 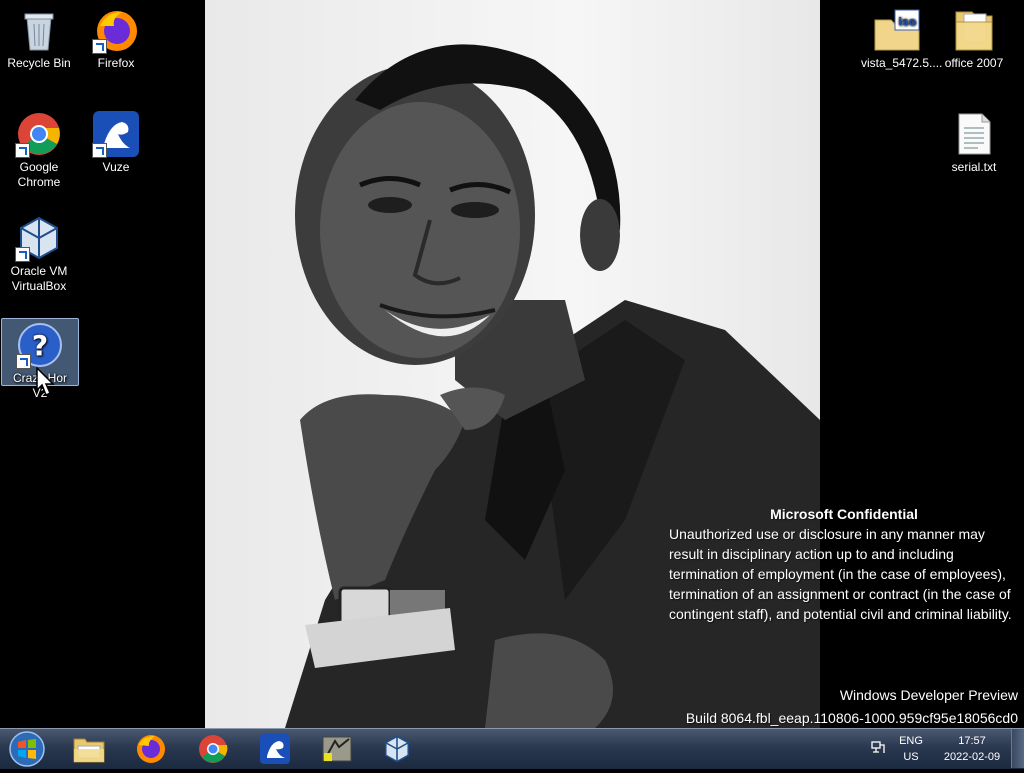 What do you see at coordinates (928, 695) in the screenshot?
I see `product-name: Windows Developer Preview` at bounding box center [928, 695].